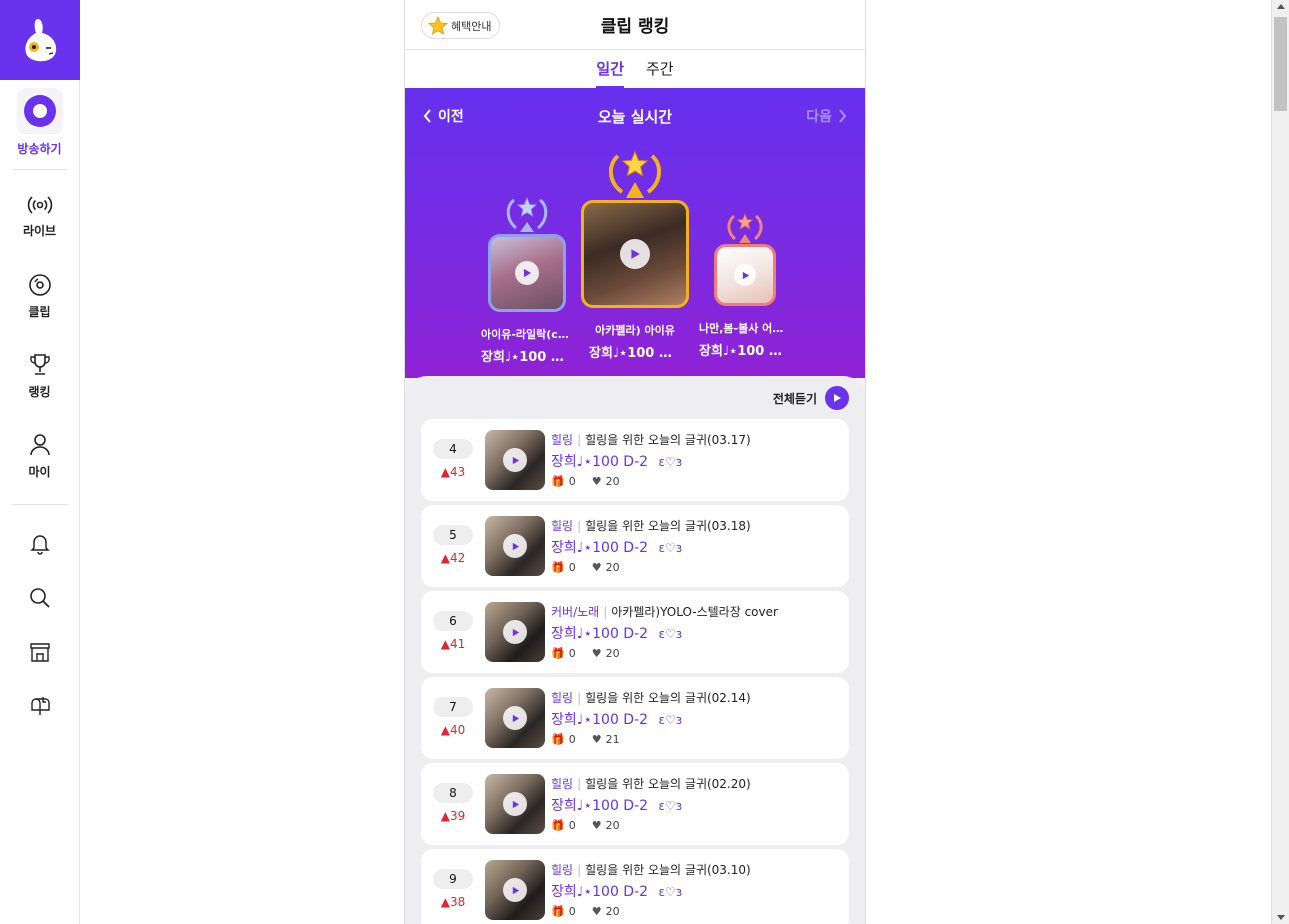  I want to click on rank-change: ▲43, so click(453, 472).